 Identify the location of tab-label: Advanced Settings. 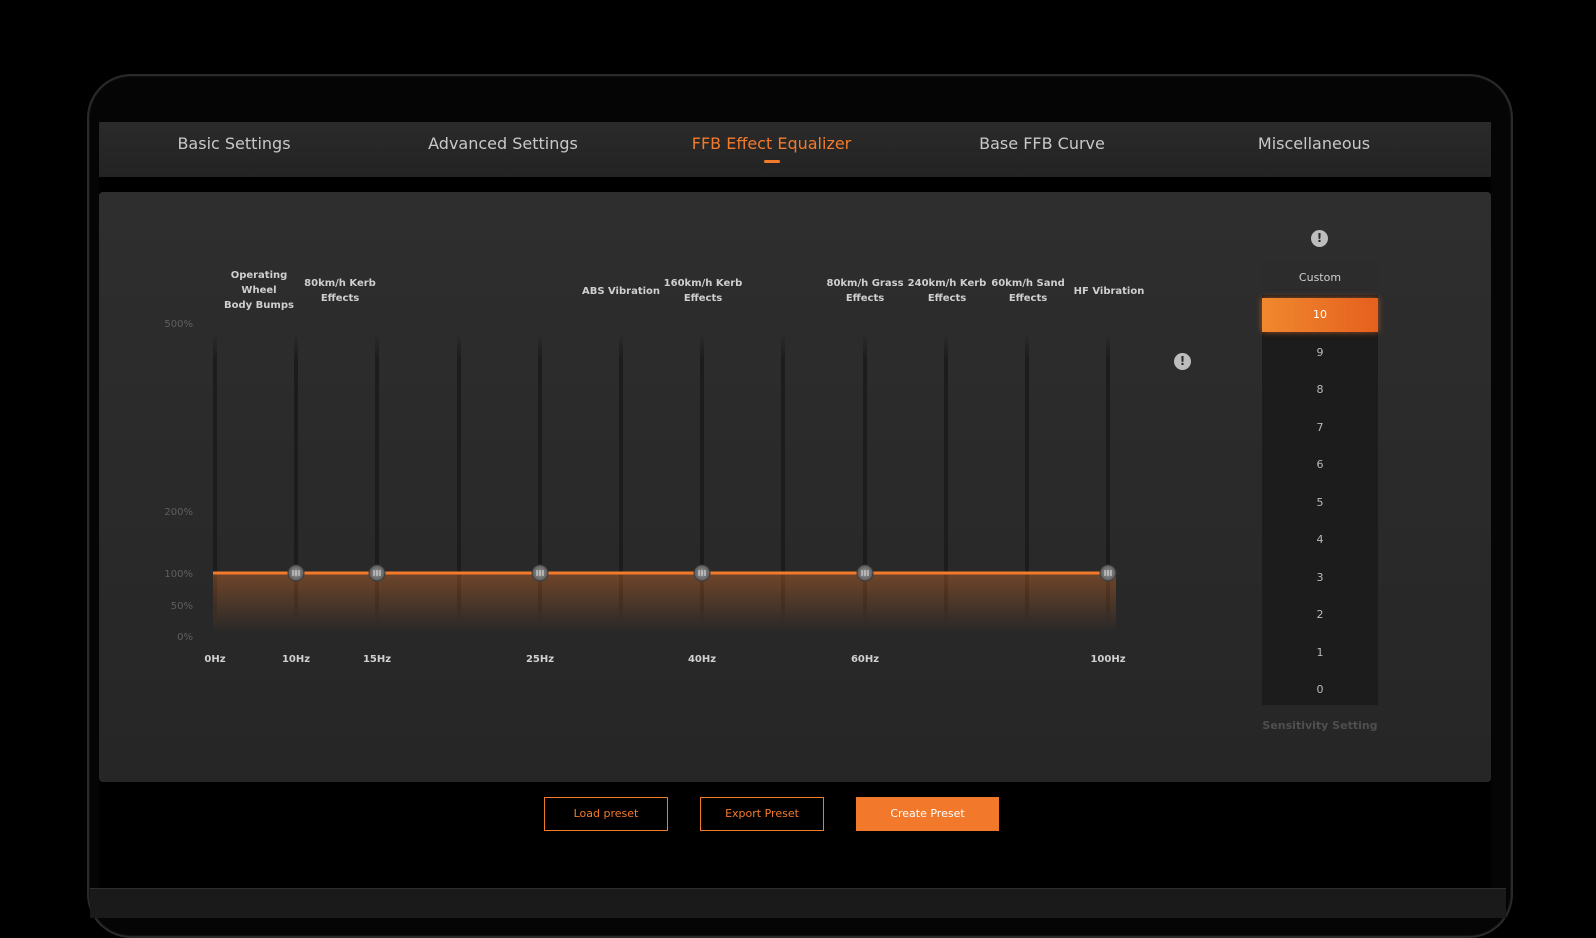
(503, 143).